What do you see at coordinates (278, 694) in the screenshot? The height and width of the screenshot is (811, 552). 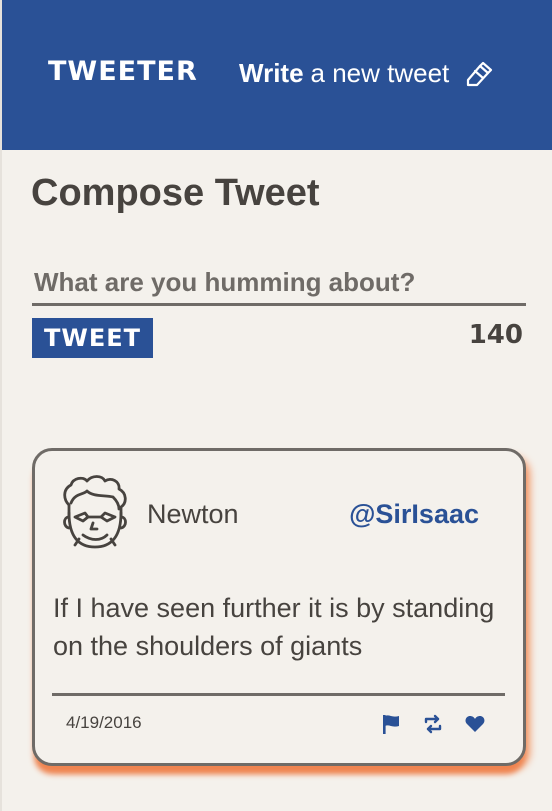 I see `tweet-divider` at bounding box center [278, 694].